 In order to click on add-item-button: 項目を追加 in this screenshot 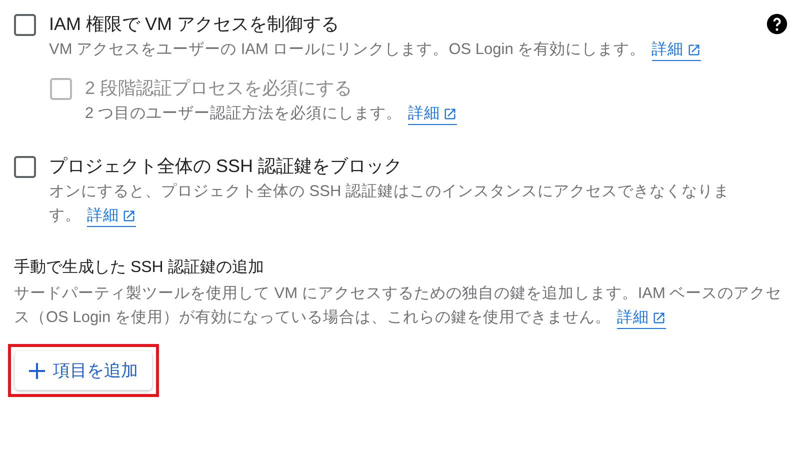, I will do `click(83, 370)`.